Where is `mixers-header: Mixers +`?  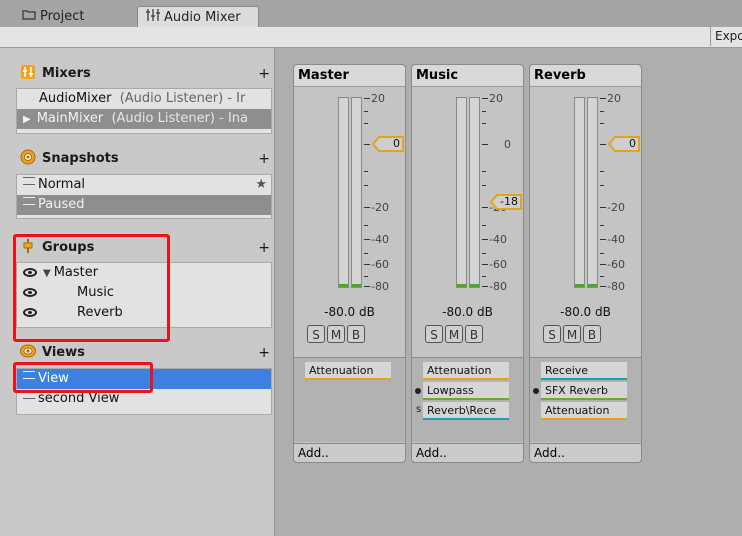
mixers-header: Mixers + is located at coordinates (146, 74).